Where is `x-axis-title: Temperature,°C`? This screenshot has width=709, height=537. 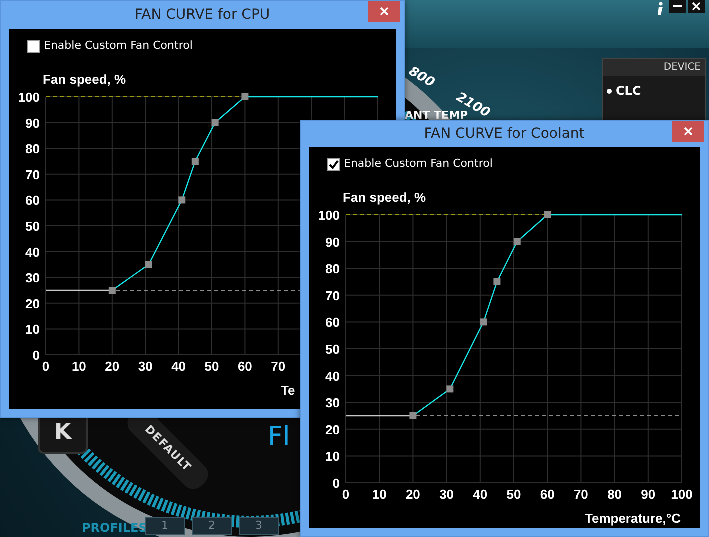
x-axis-title: Temperature,°C is located at coordinates (633, 518).